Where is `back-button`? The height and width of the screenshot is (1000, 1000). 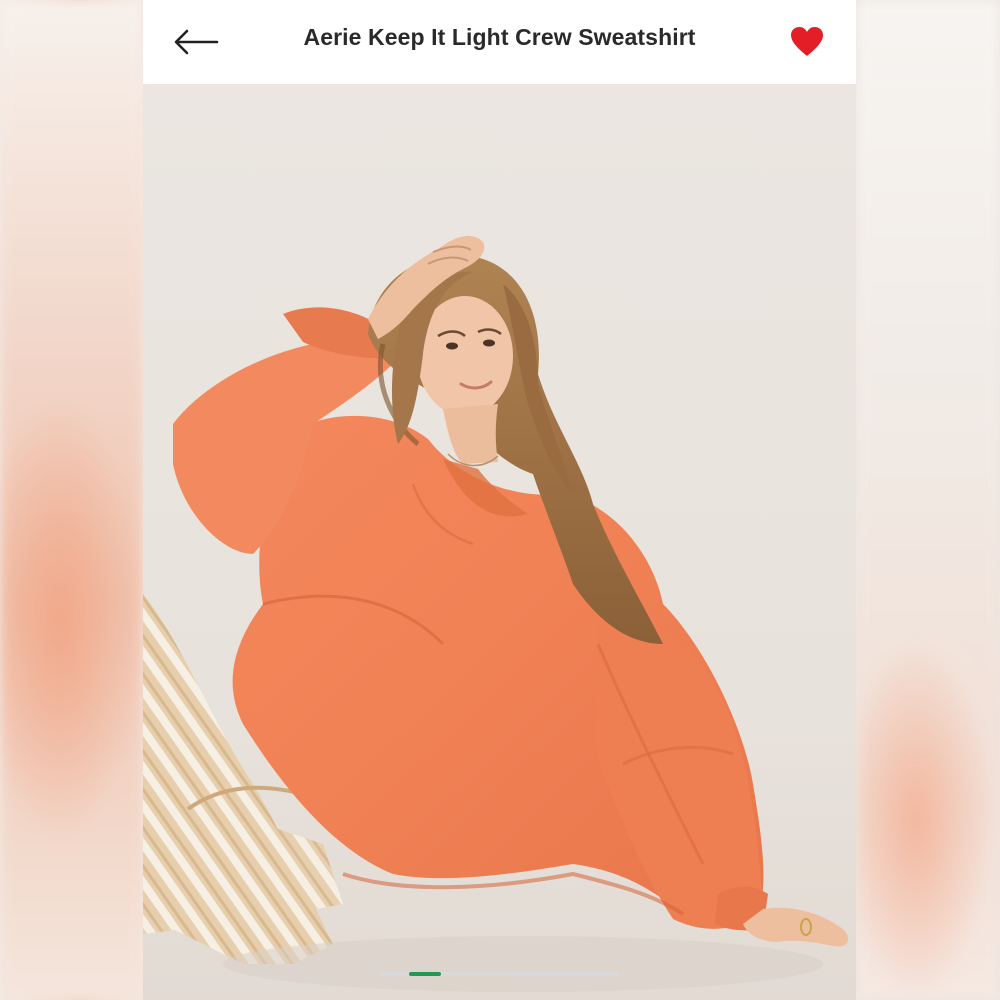
back-button is located at coordinates (197, 42).